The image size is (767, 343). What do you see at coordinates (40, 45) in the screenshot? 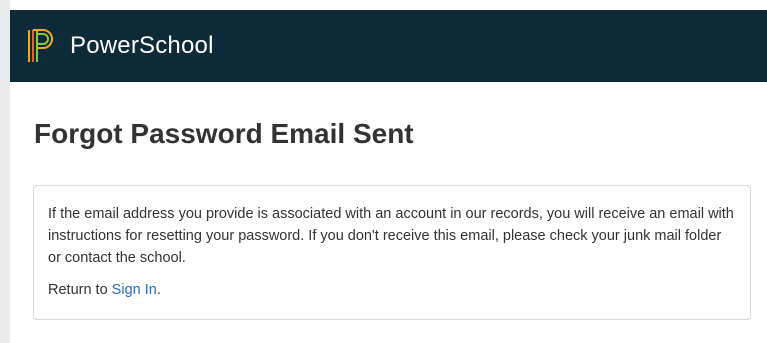
I see `powerschool-logo-icon` at bounding box center [40, 45].